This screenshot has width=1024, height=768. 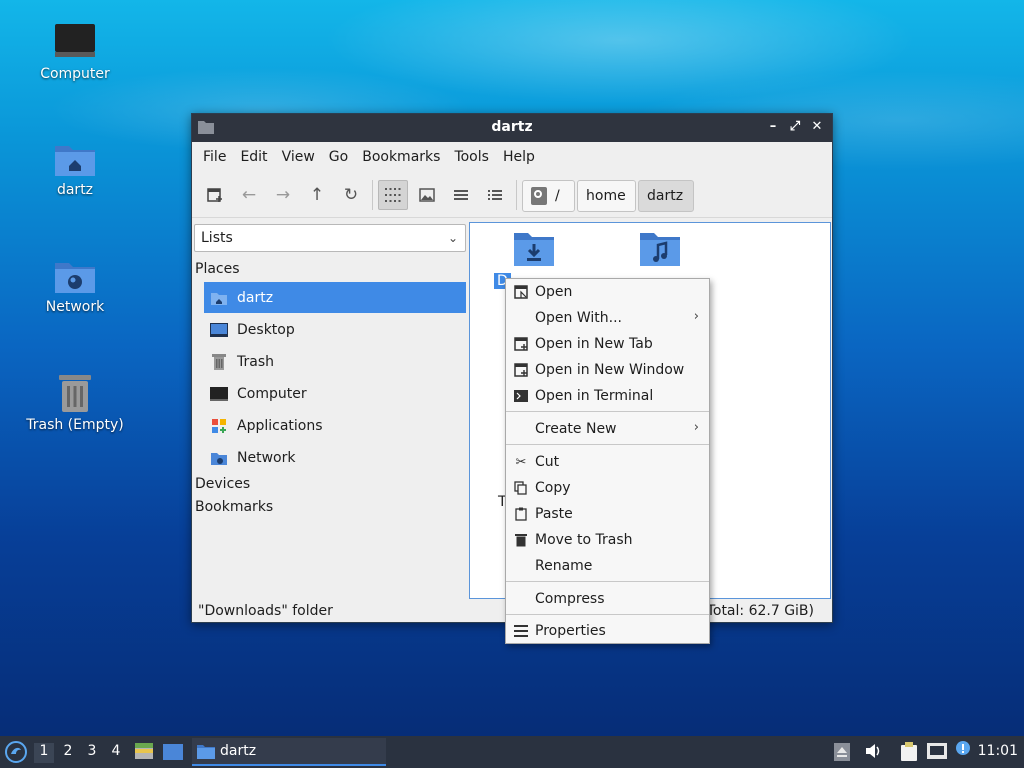 What do you see at coordinates (660, 251) in the screenshot?
I see `file-item-music` at bounding box center [660, 251].